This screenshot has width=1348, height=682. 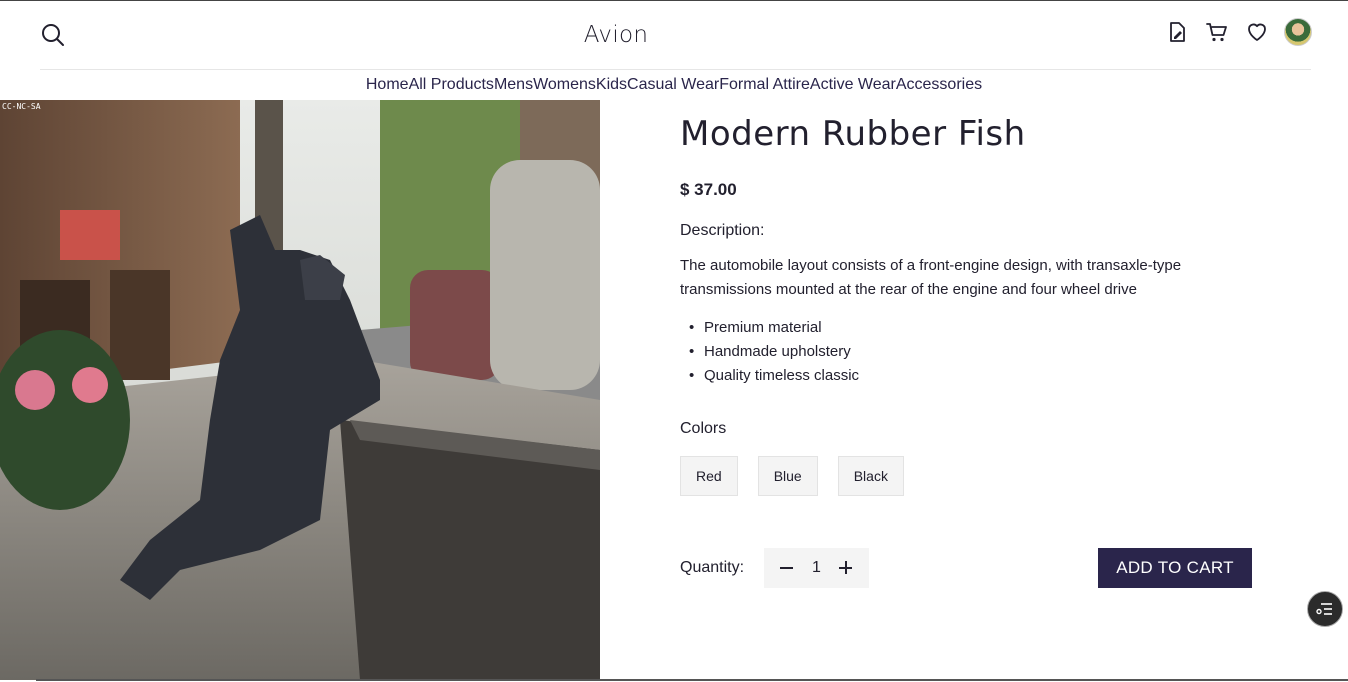 I want to click on quantity-row: Quantity: 1 ADD TO CART, so click(x=966, y=568).